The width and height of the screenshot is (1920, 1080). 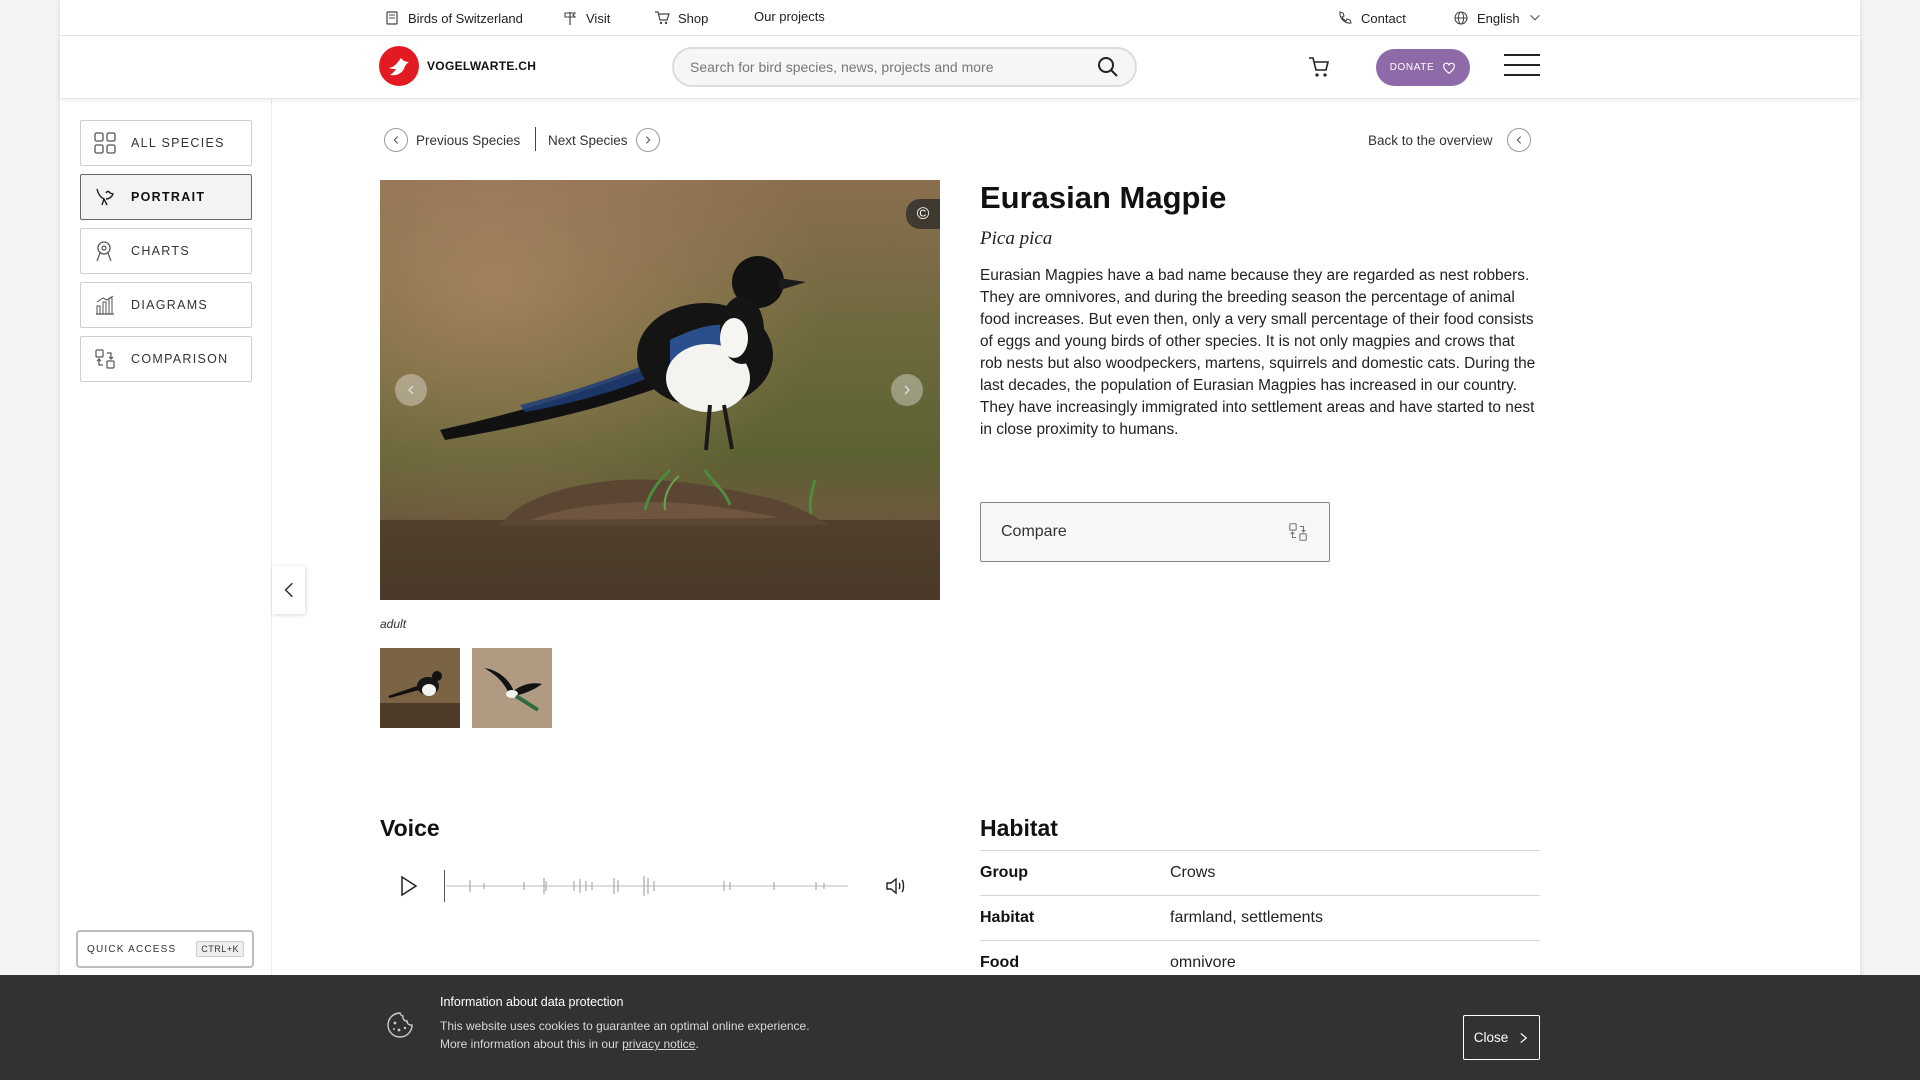 I want to click on search-box, so click(x=904, y=67).